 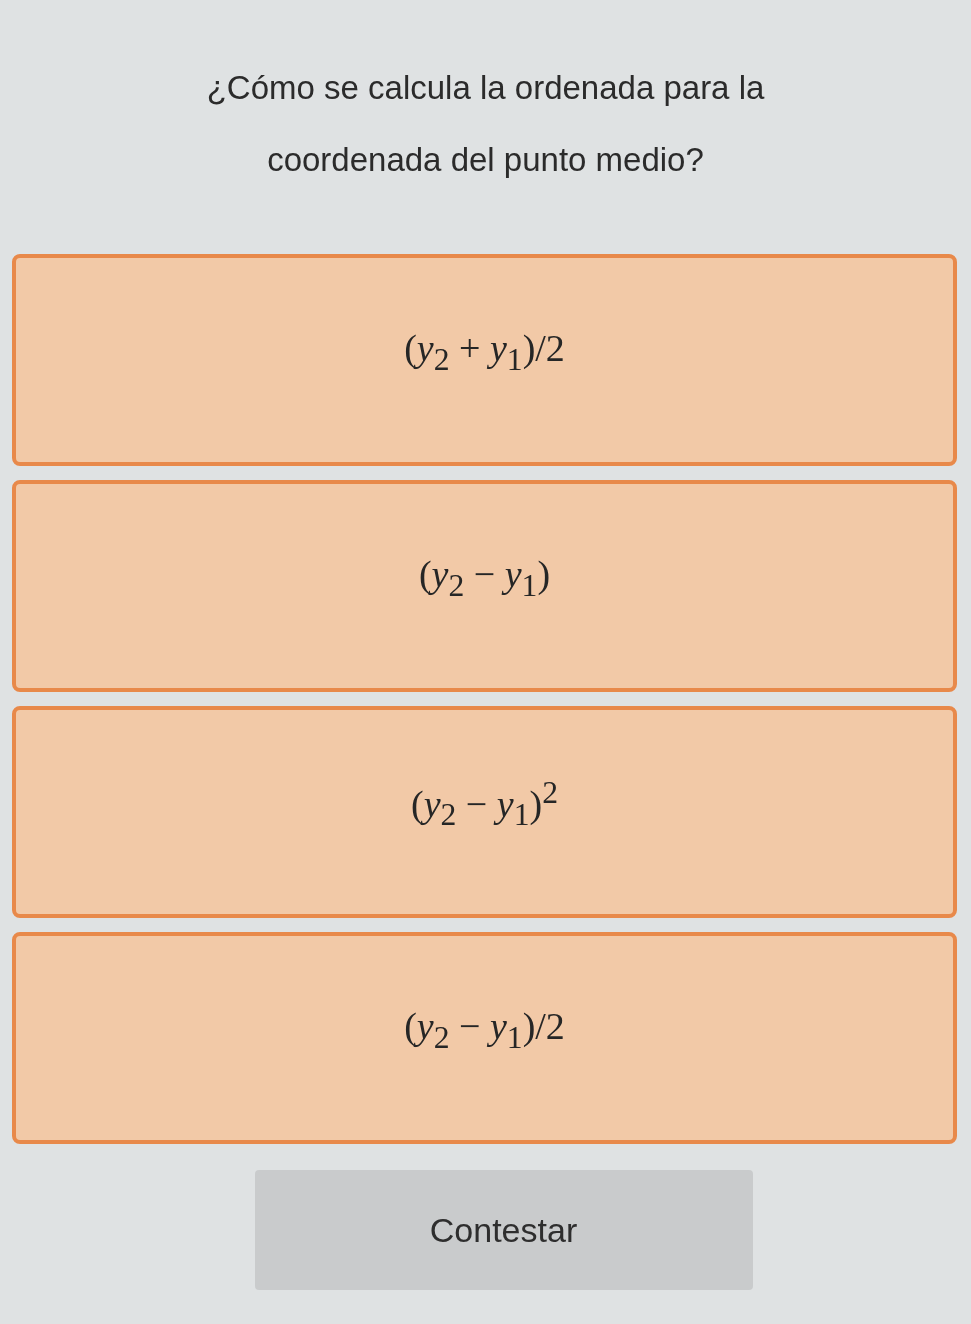 What do you see at coordinates (485, 124) in the screenshot?
I see `question-text: ¿Cómo se calcula la ordenada para la coordenada del punto medio?` at bounding box center [485, 124].